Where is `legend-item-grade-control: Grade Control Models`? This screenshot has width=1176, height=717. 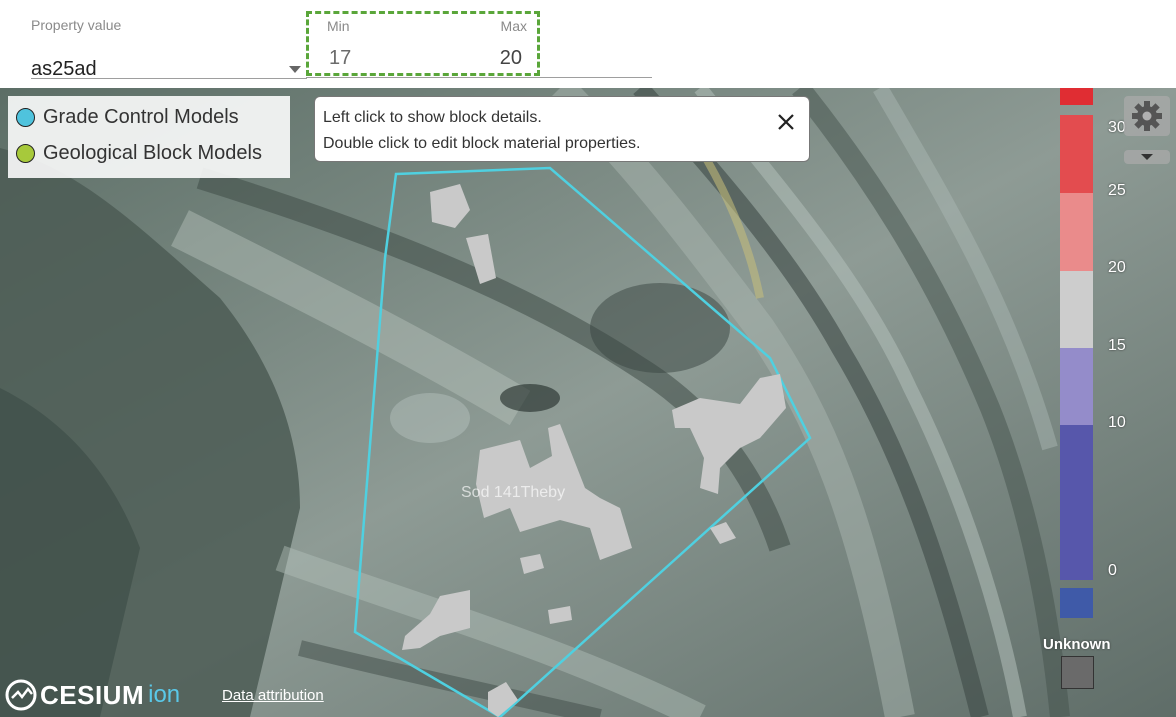
legend-item-grade-control: Grade Control Models is located at coordinates (127, 117).